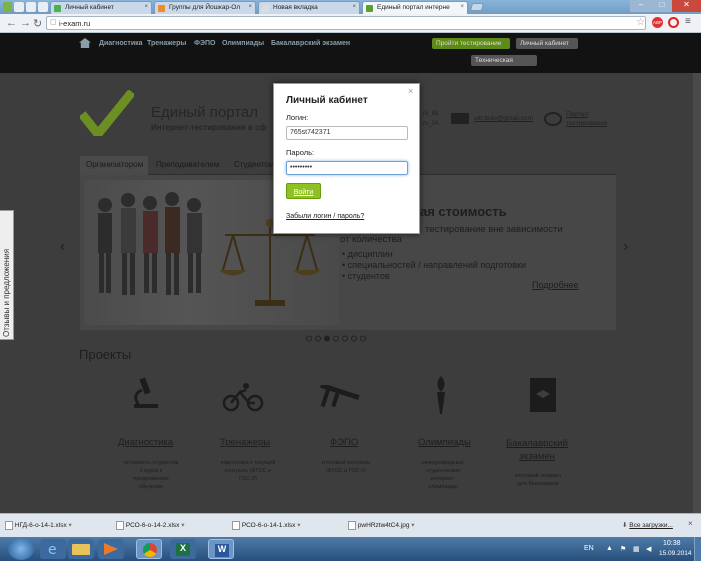 This screenshot has width=701, height=561. I want to click on project-bachelor-link: Бакалаврский экзамен, so click(537, 450).